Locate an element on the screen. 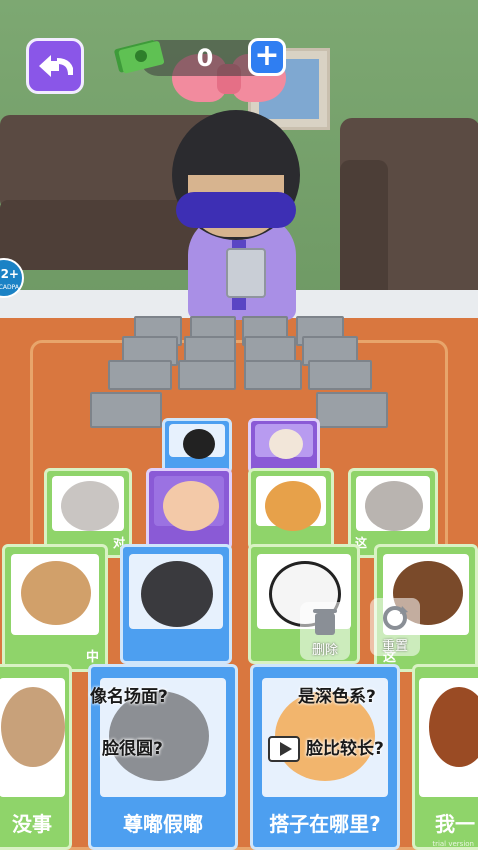 The height and width of the screenshot is (850, 478). question-option: 脸比较长? is located at coordinates (345, 749).